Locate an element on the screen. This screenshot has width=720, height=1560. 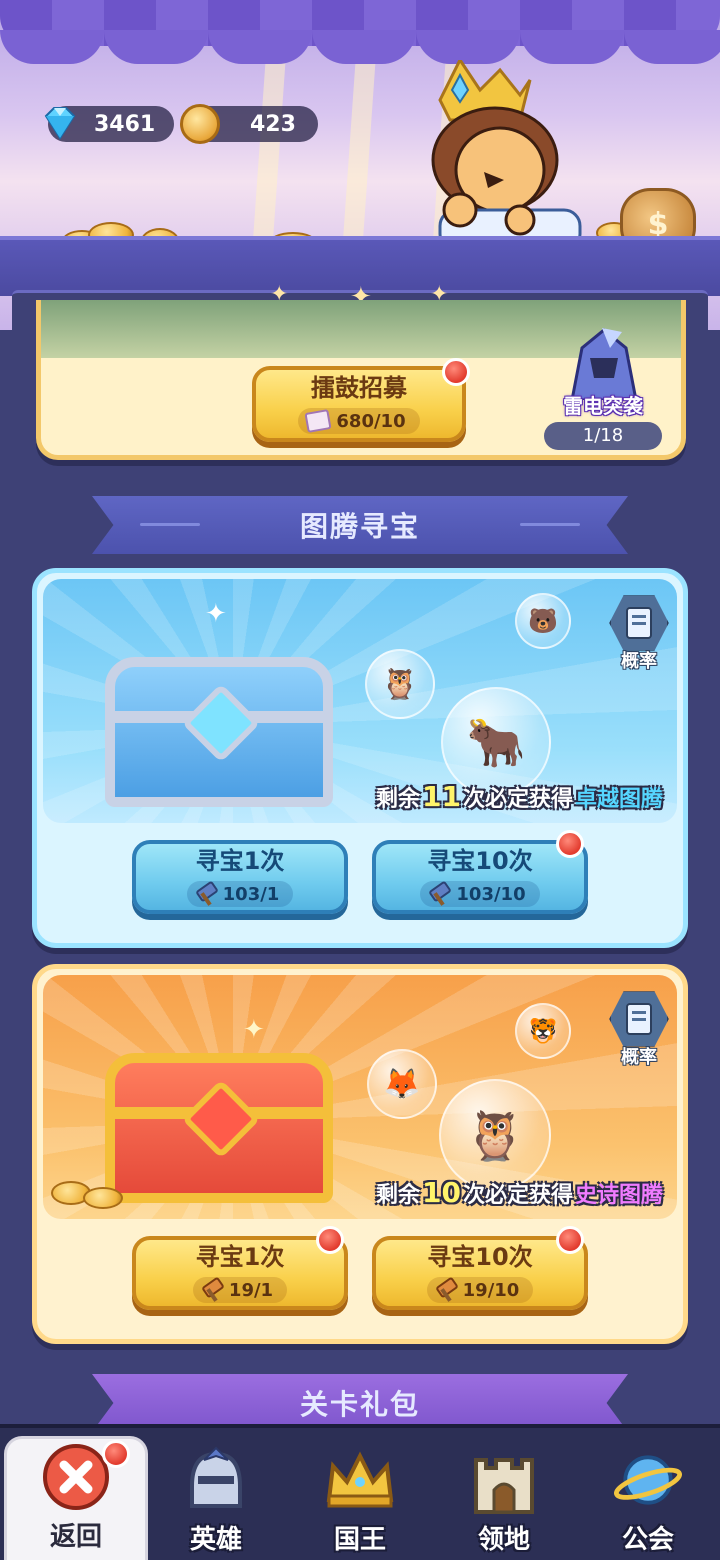
recruit-button: 擂鼓招募 680/10 is located at coordinates (359, 404).